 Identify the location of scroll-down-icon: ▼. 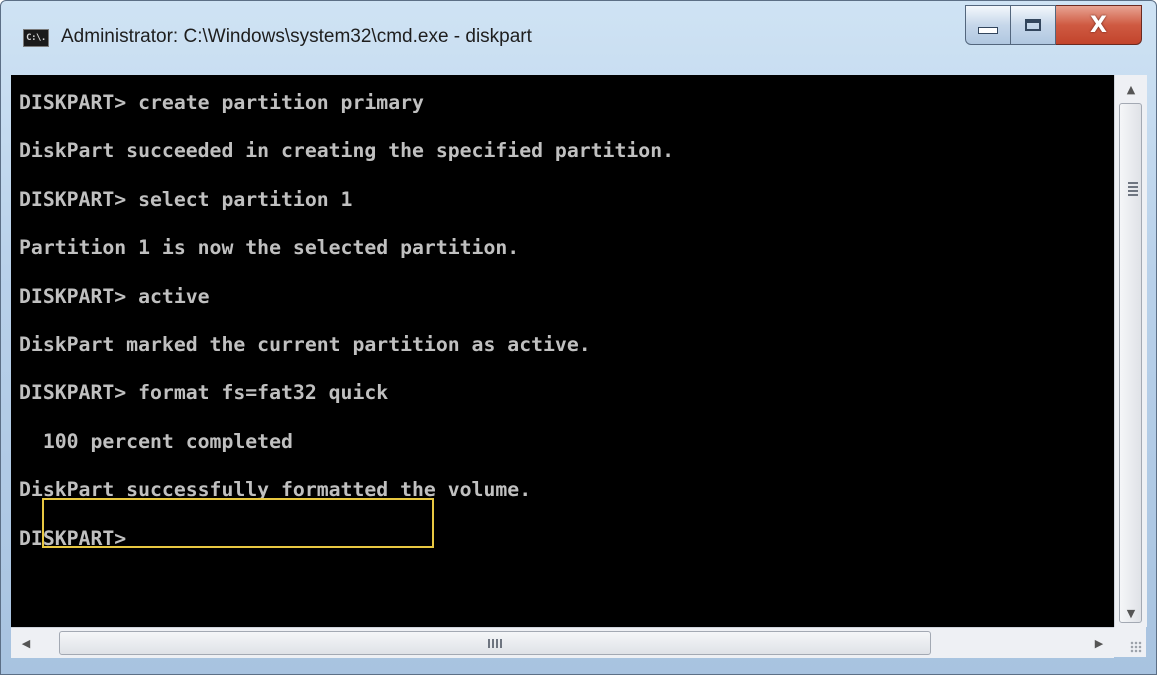
(1131, 613).